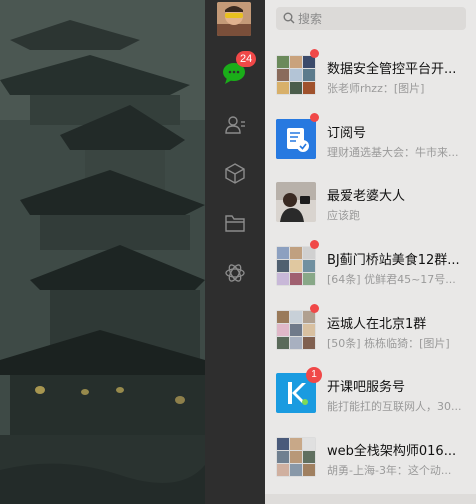  What do you see at coordinates (370, 499) in the screenshot?
I see `panel-footer` at bounding box center [370, 499].